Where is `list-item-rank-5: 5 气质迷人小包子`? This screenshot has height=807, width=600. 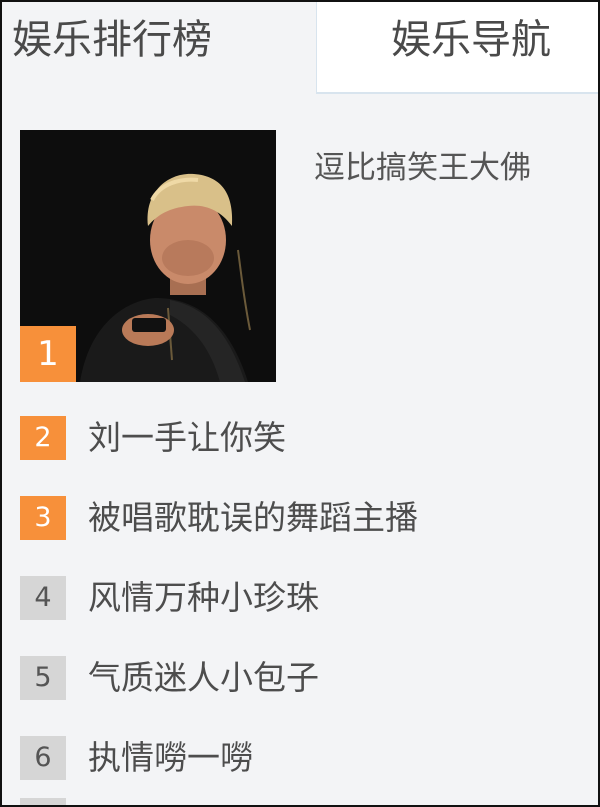 list-item-rank-5: 5 气质迷人小包子 is located at coordinates (305, 676).